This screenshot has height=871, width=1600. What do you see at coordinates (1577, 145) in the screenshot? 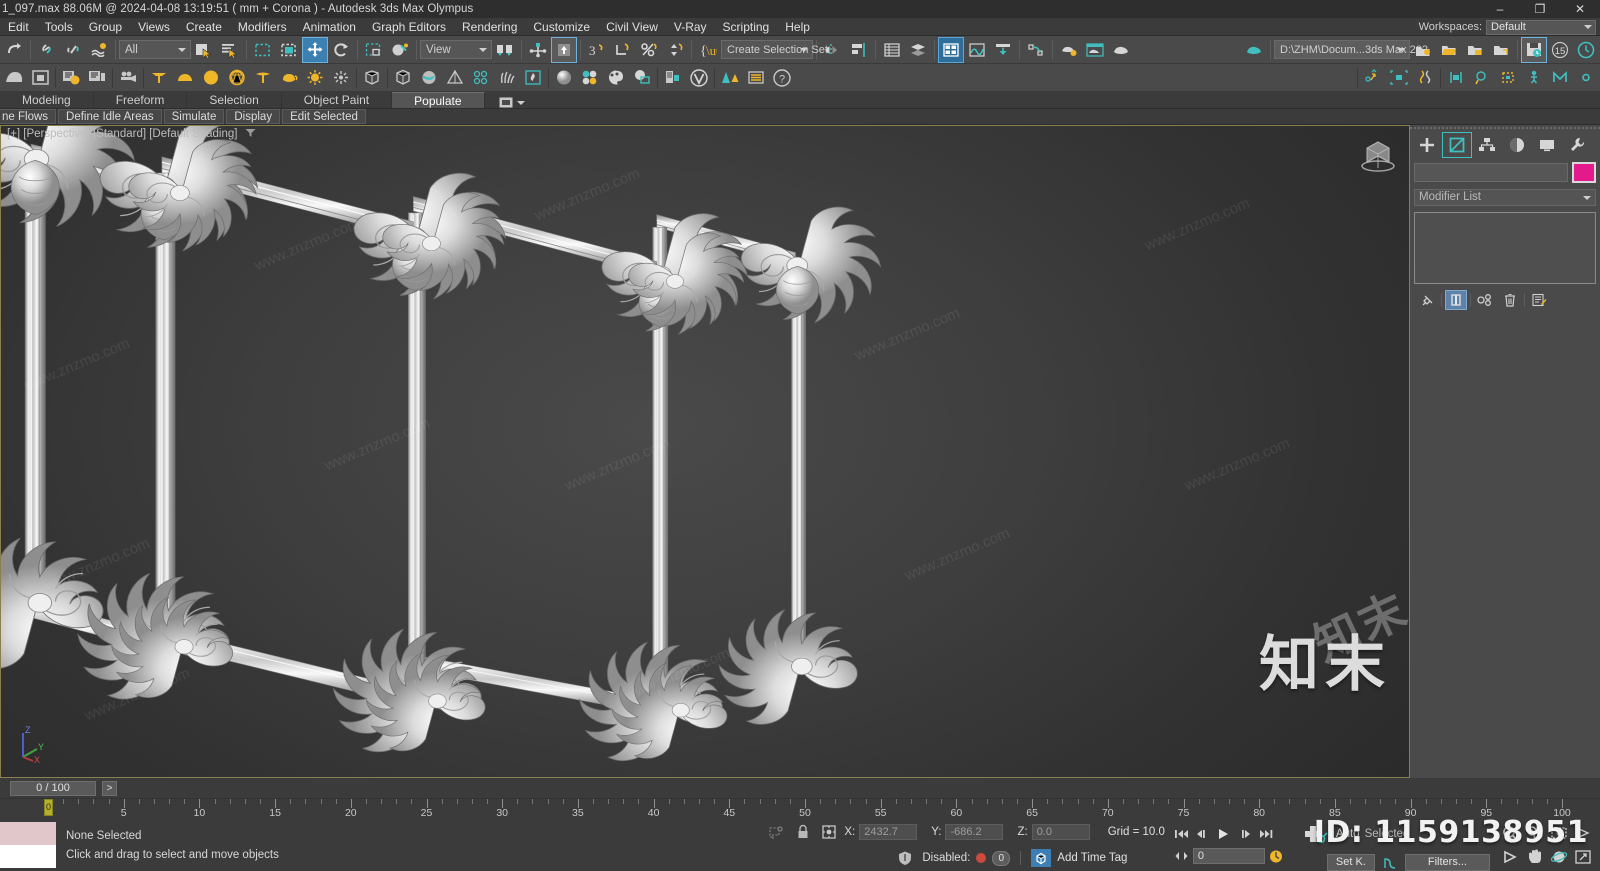
I see `utilities-tab-icon` at bounding box center [1577, 145].